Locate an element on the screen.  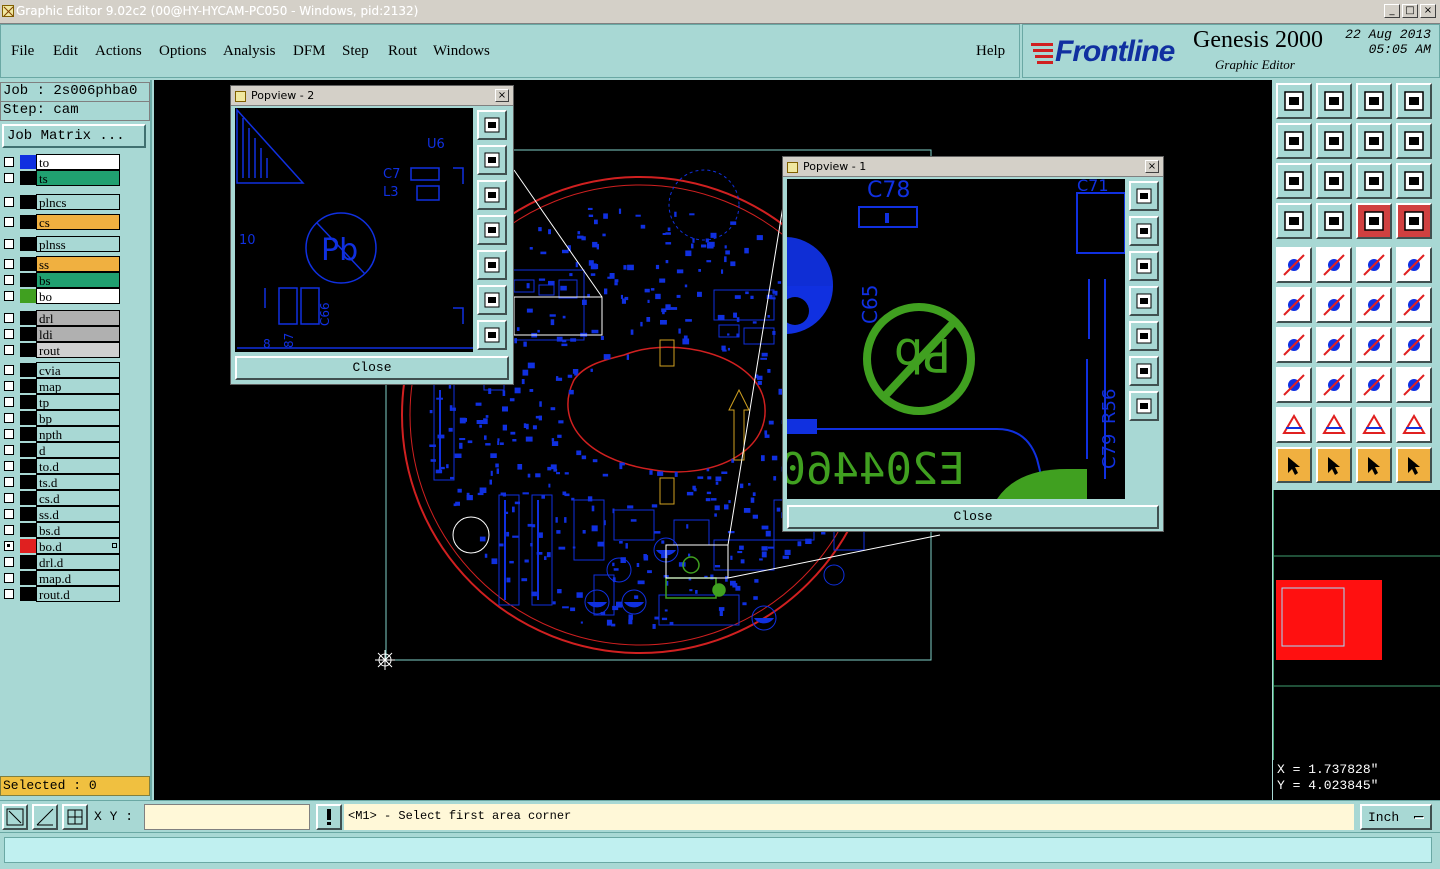
layer-name: plncs is located at coordinates (78, 202).